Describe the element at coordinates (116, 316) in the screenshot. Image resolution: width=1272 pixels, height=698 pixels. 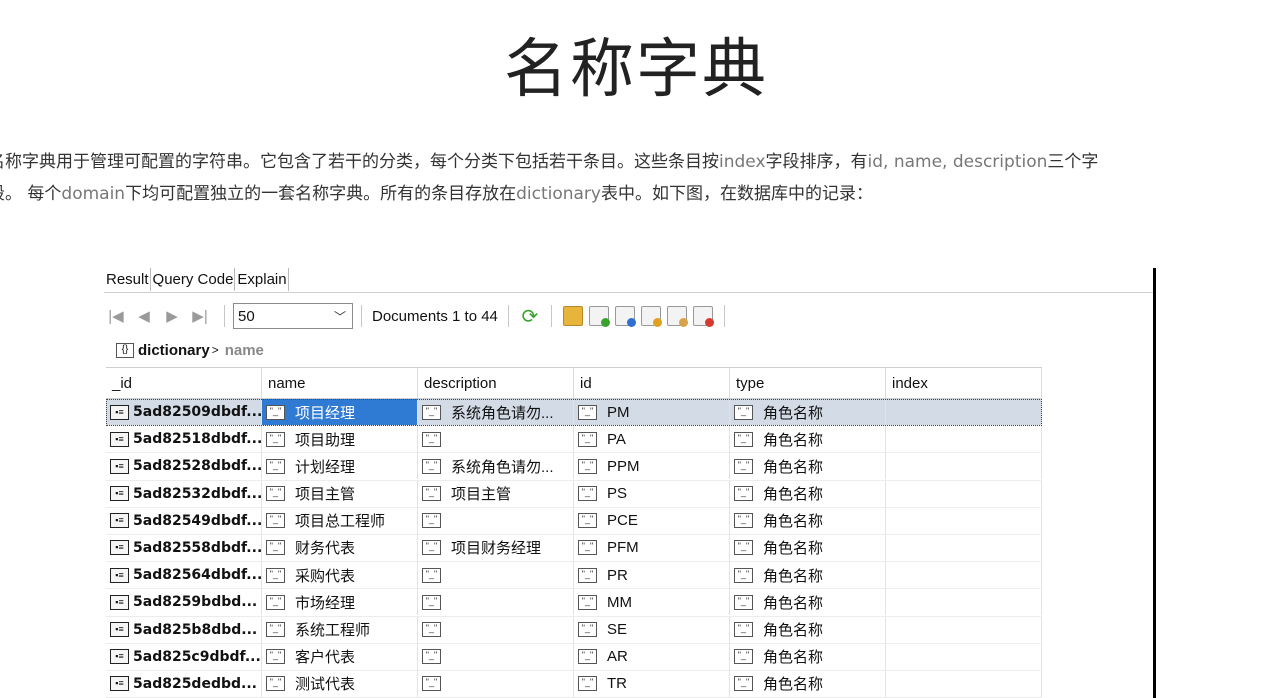
I see `first-page-icon: |◀` at that location.